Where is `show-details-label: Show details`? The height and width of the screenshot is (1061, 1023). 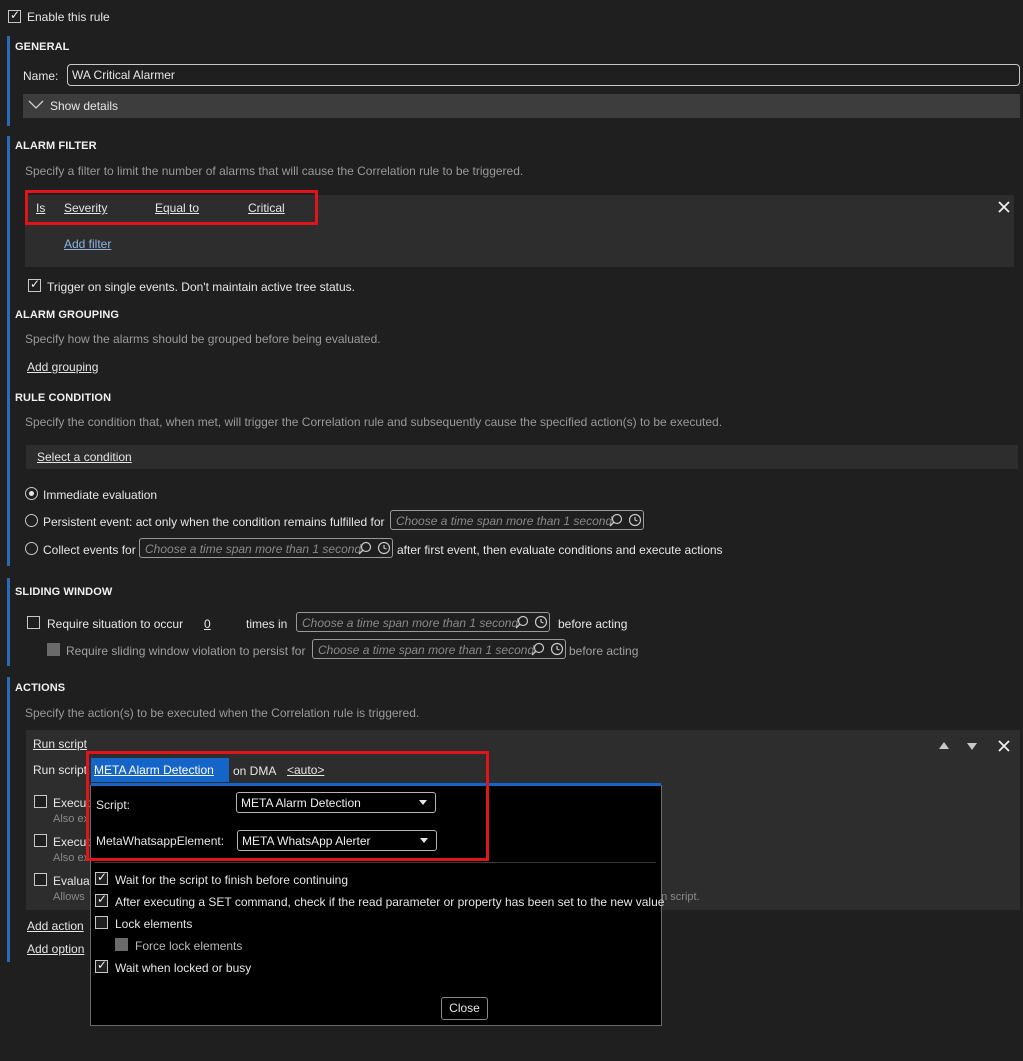 show-details-label: Show details is located at coordinates (84, 106).